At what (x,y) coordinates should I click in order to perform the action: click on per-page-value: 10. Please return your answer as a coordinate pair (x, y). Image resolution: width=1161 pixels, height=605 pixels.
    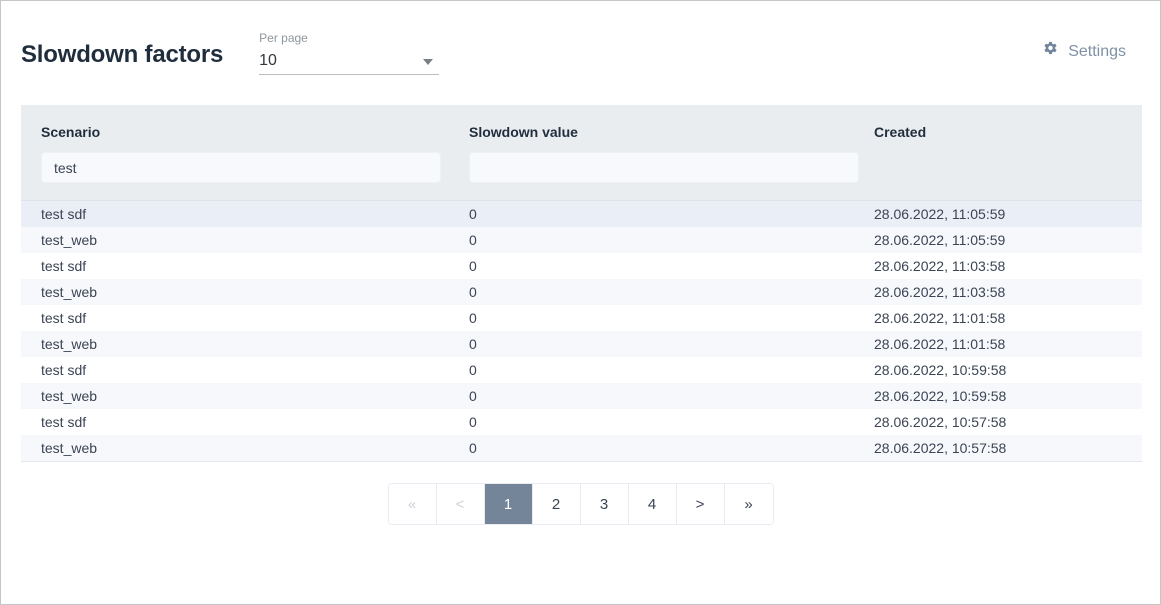
    Looking at the image, I should click on (268, 60).